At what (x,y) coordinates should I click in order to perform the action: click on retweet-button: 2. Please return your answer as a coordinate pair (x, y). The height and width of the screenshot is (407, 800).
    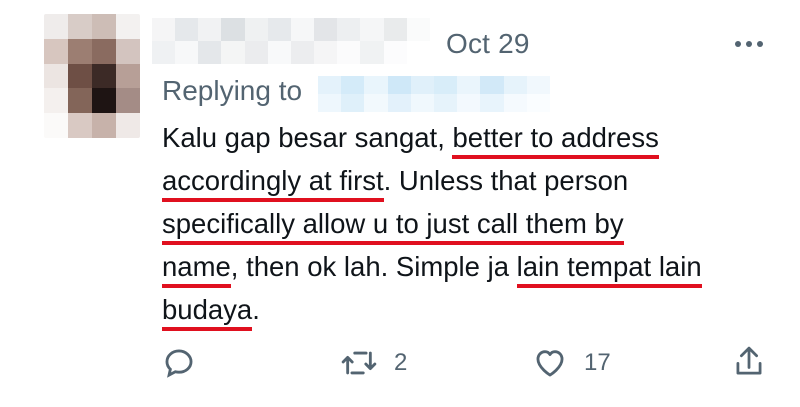
    Looking at the image, I should click on (373, 363).